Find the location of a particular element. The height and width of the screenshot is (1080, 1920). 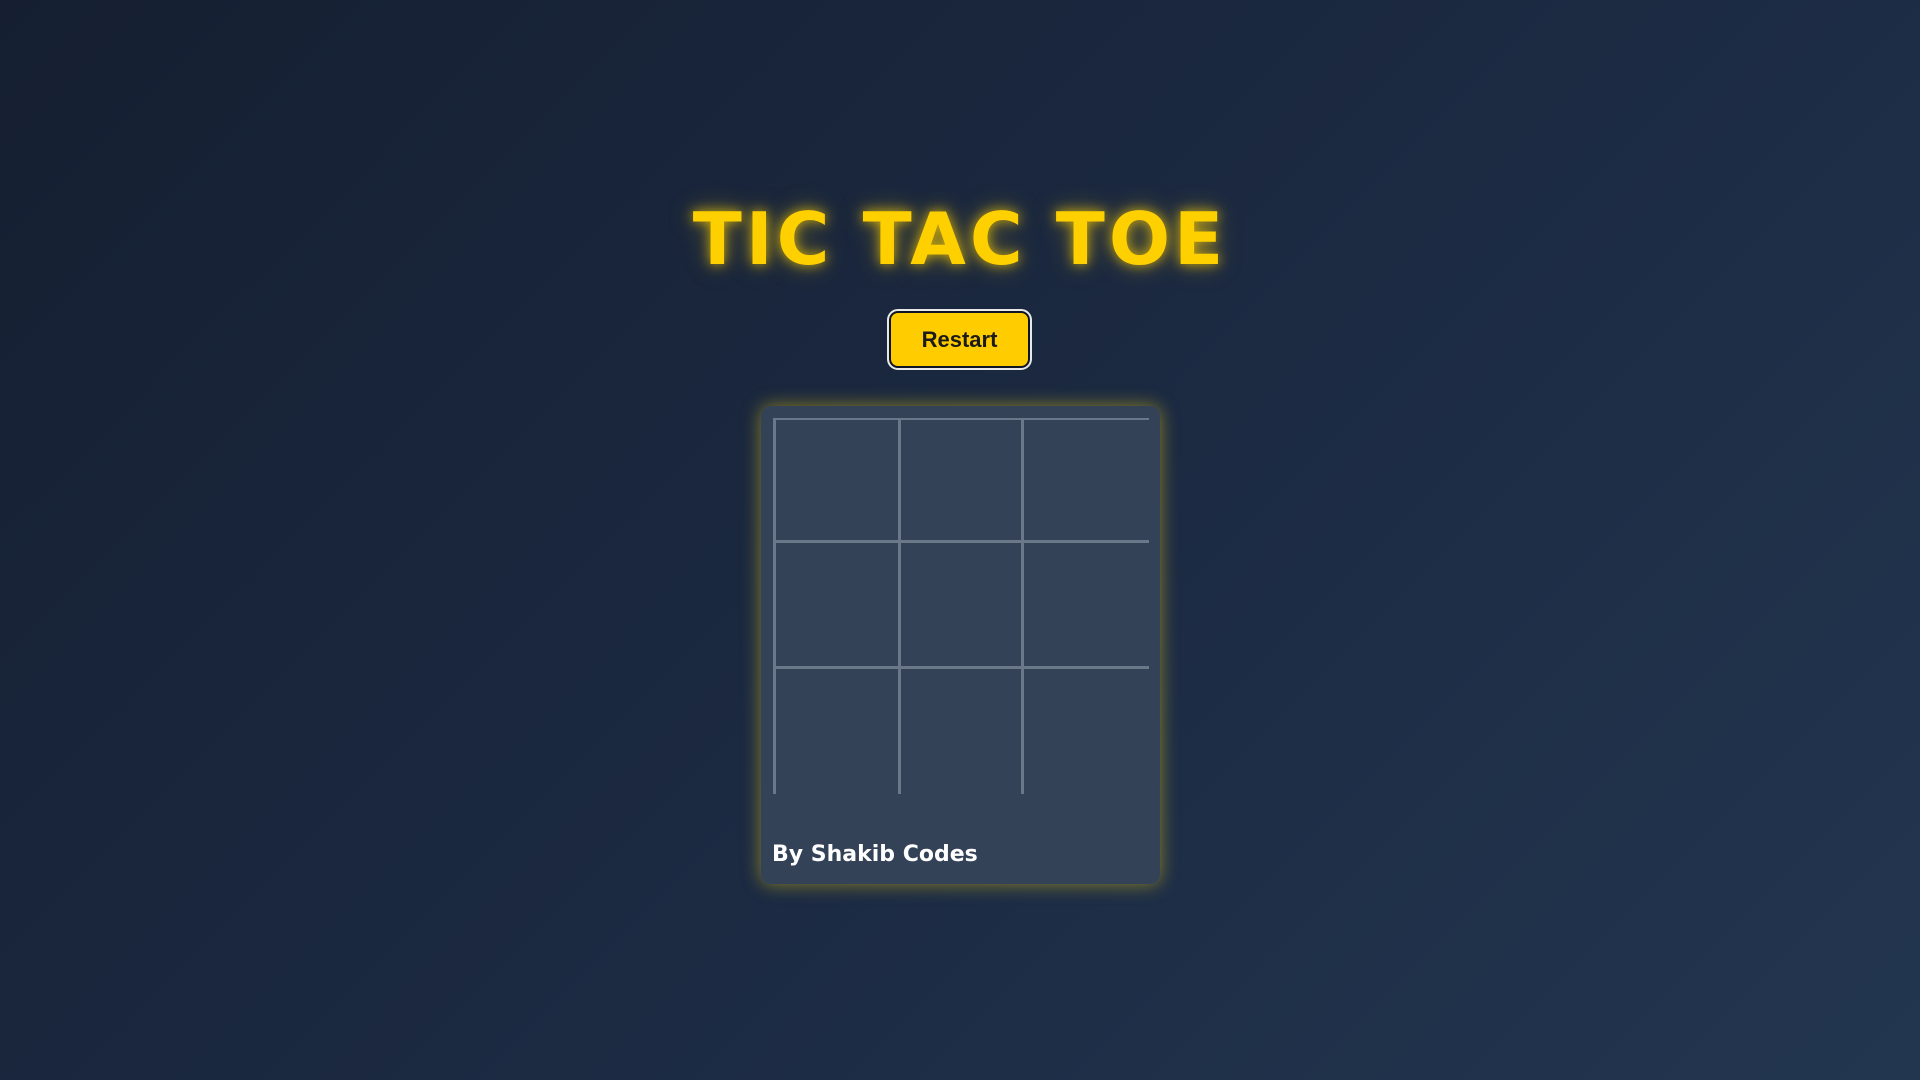

game-board is located at coordinates (961, 606).